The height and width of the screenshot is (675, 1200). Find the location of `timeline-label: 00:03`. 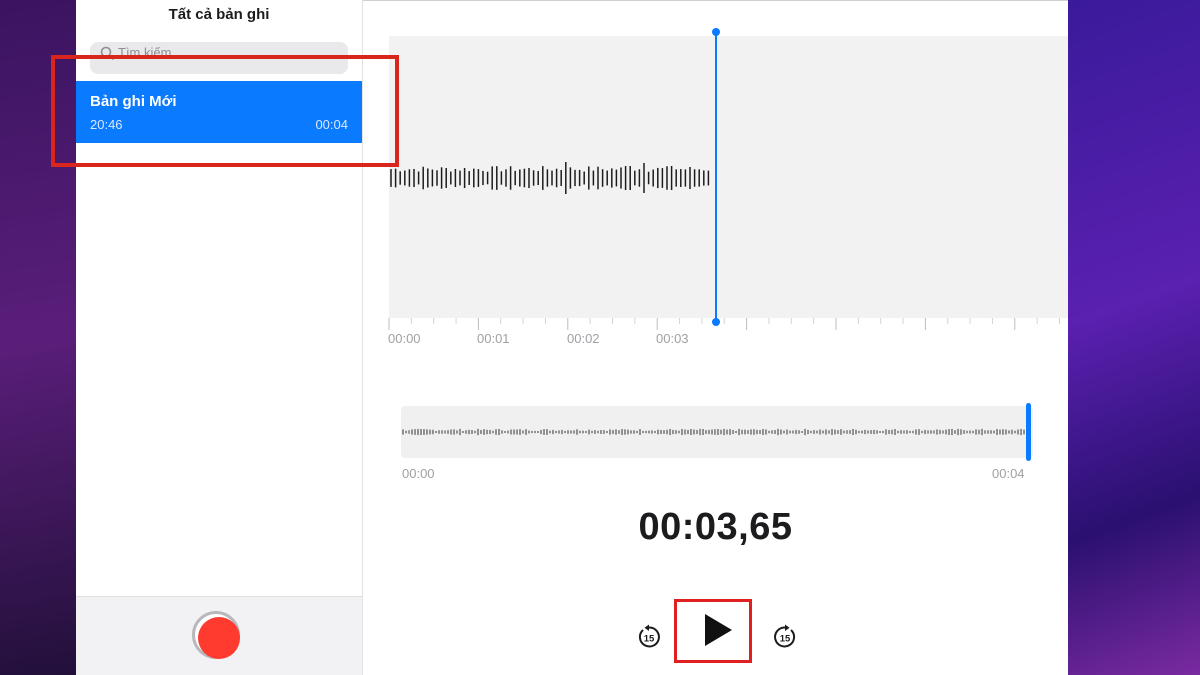

timeline-label: 00:03 is located at coordinates (672, 338).